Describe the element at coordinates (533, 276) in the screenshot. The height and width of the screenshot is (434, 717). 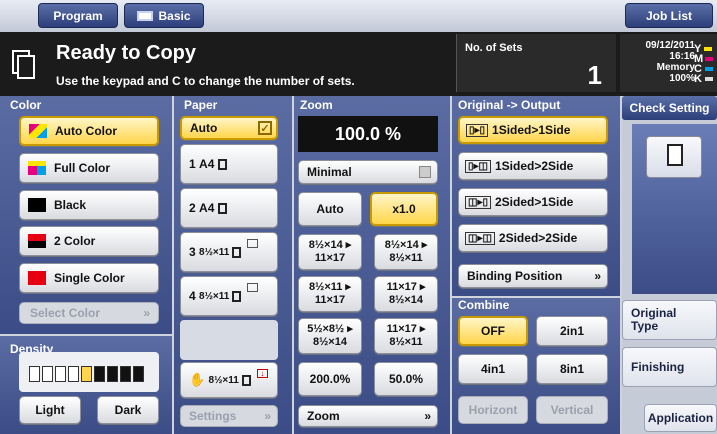
I see `binding-position-button: Binding Position »` at that location.